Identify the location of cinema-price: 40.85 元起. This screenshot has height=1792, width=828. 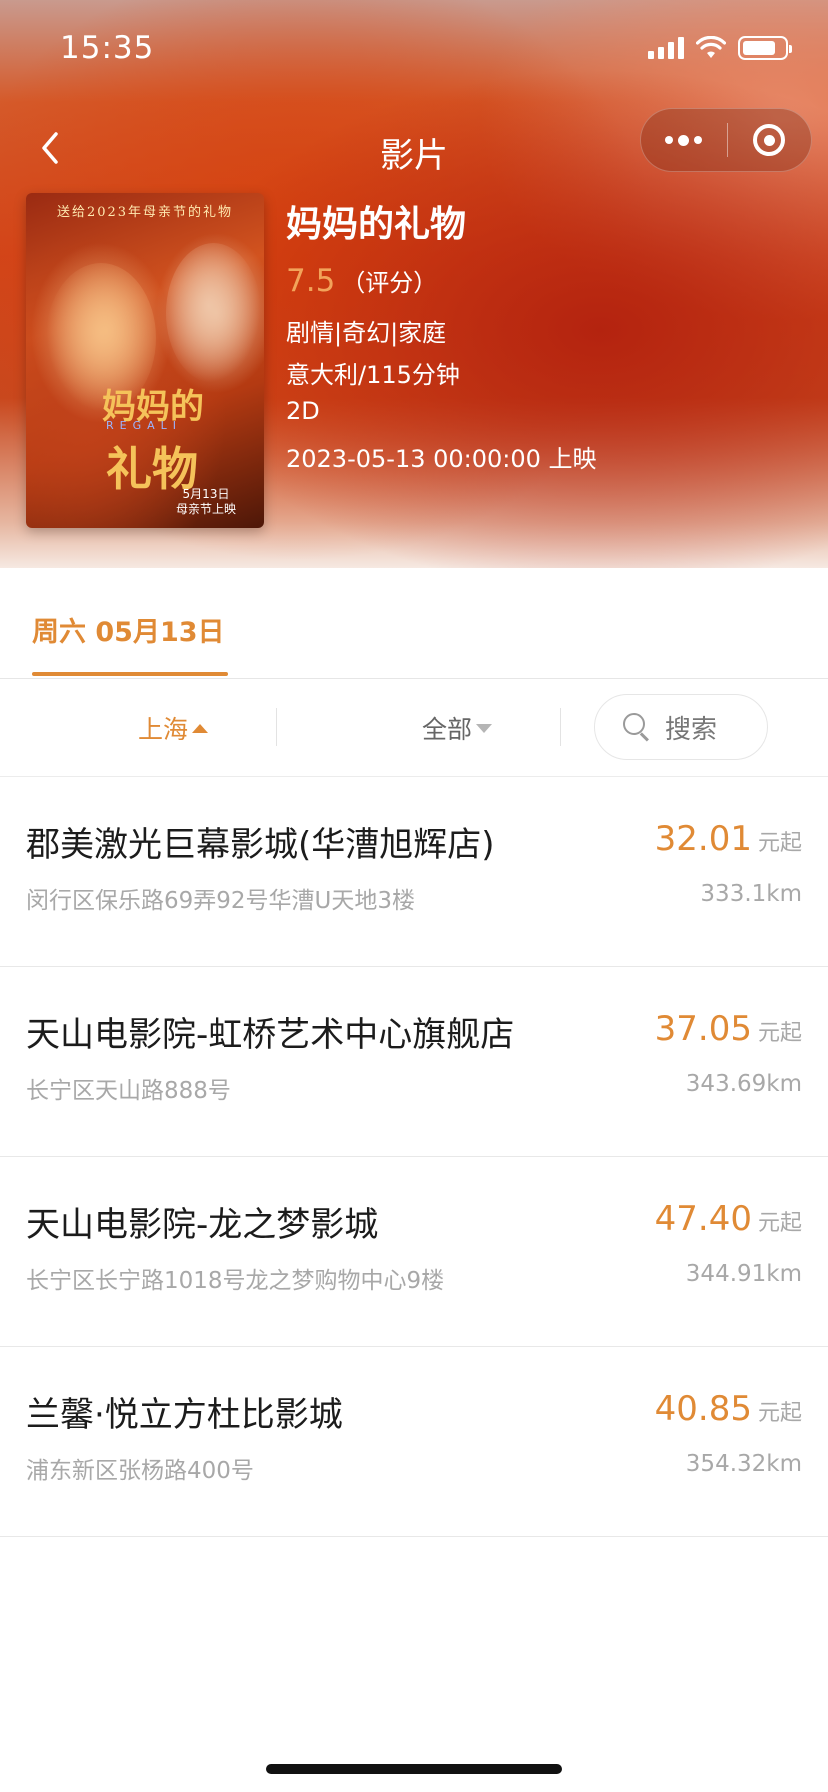
(728, 1409).